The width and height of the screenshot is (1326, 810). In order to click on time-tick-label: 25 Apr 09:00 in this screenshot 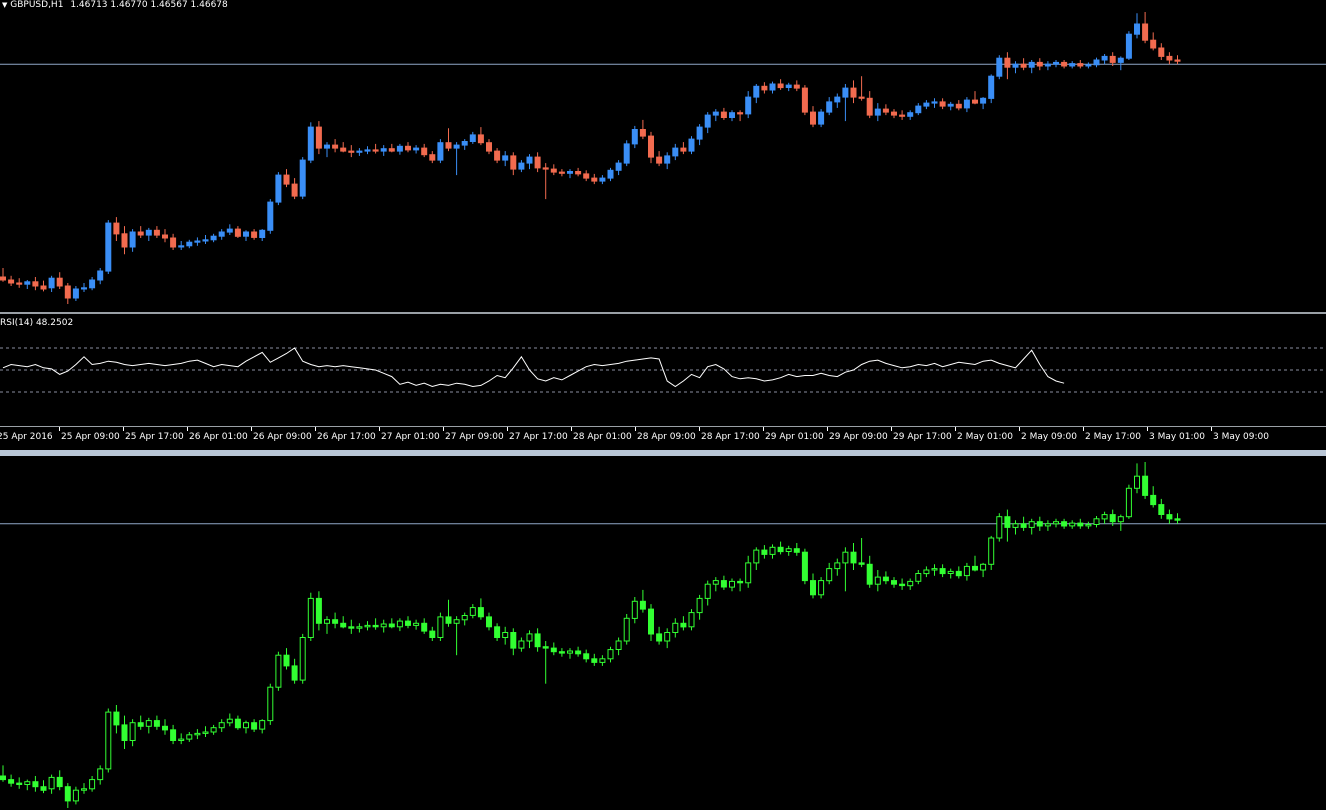, I will do `click(90, 437)`.